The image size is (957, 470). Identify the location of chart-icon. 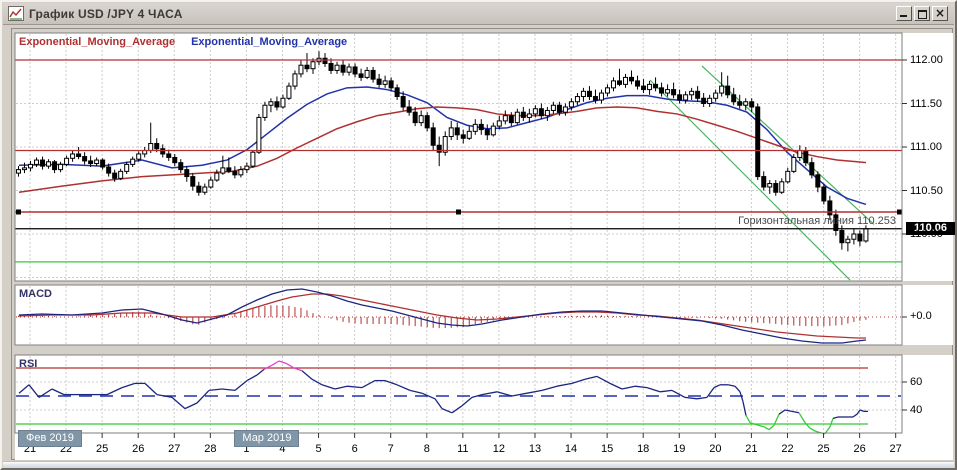
(16, 13).